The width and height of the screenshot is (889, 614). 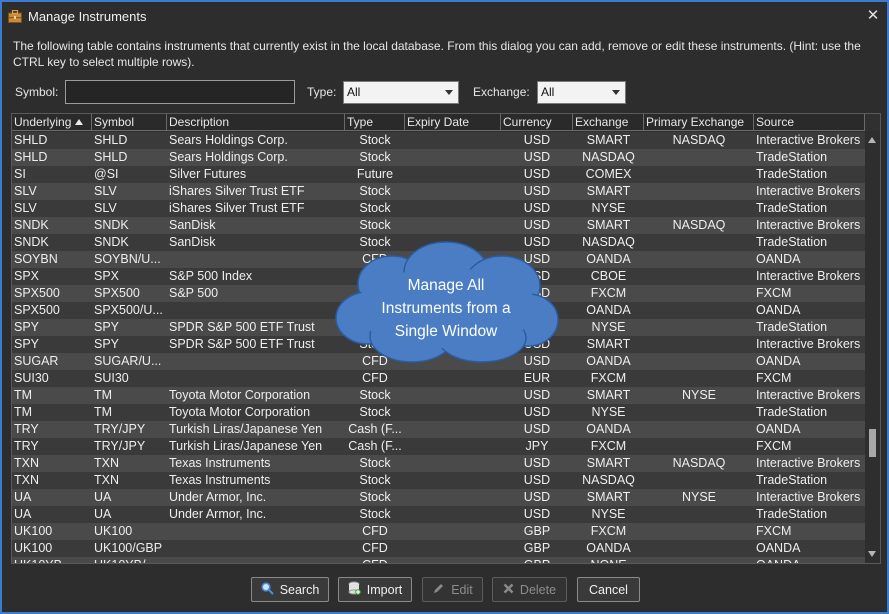 I want to click on search-button: Search, so click(x=290, y=589).